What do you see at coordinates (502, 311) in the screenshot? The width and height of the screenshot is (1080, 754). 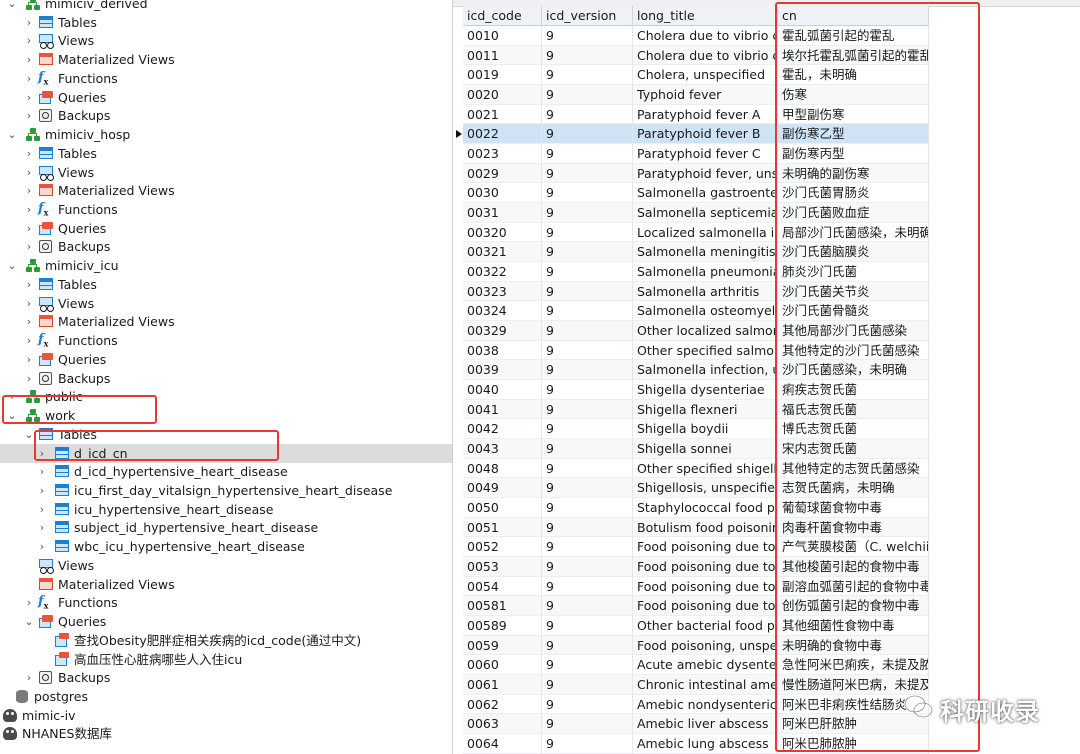 I see `cell-icd-code: 00324` at bounding box center [502, 311].